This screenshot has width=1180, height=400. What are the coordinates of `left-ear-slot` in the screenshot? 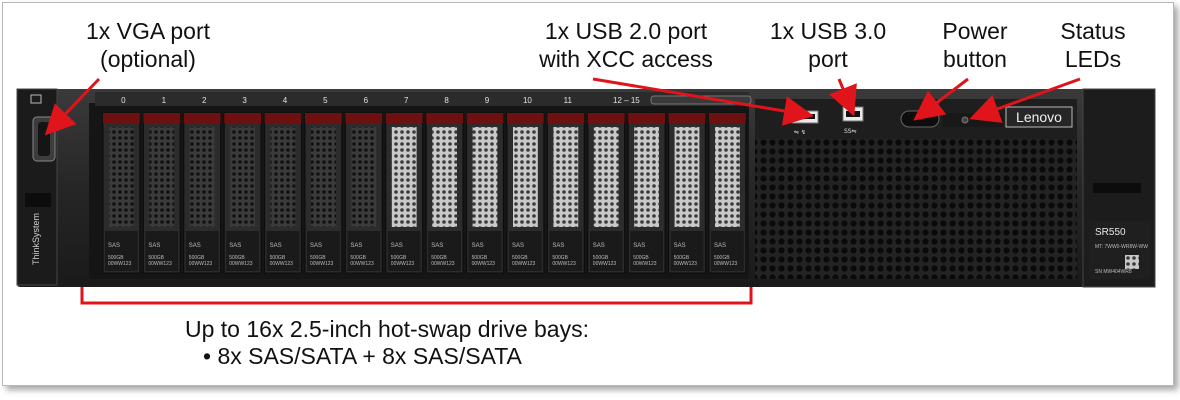 It's located at (38, 200).